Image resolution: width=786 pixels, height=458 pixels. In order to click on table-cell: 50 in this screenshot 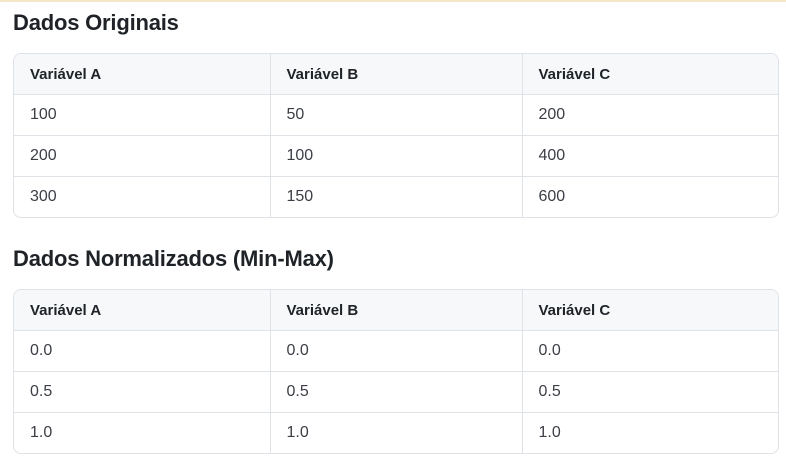, I will do `click(396, 115)`.